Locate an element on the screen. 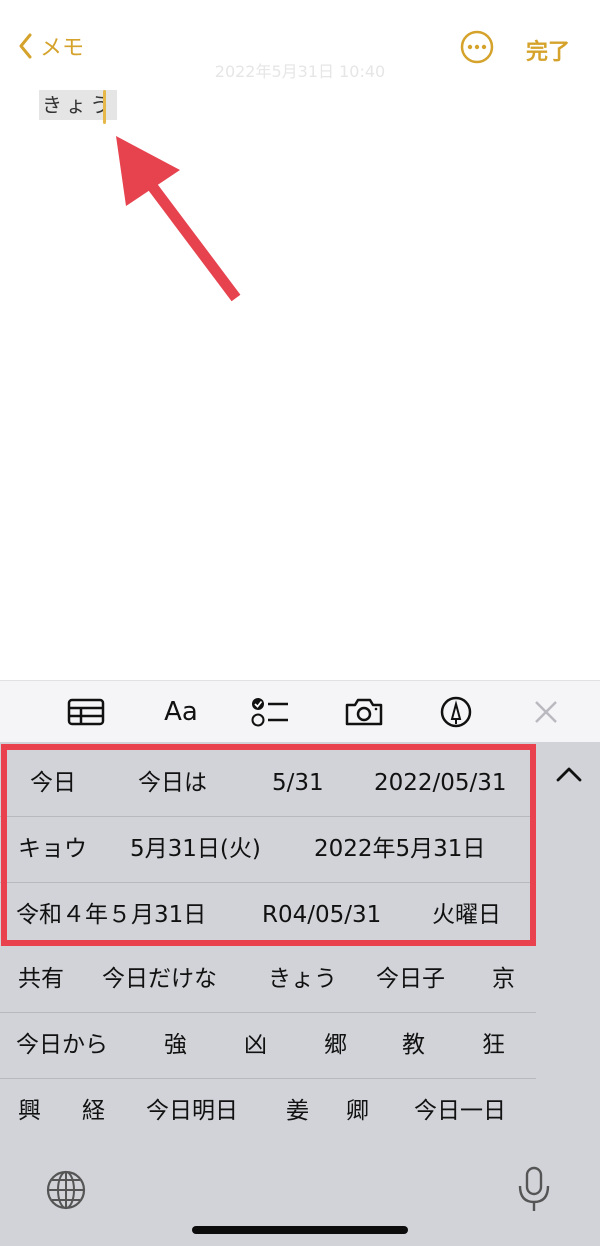 This screenshot has width=600, height=1246. editing-toolbar: Aa is located at coordinates (300, 711).